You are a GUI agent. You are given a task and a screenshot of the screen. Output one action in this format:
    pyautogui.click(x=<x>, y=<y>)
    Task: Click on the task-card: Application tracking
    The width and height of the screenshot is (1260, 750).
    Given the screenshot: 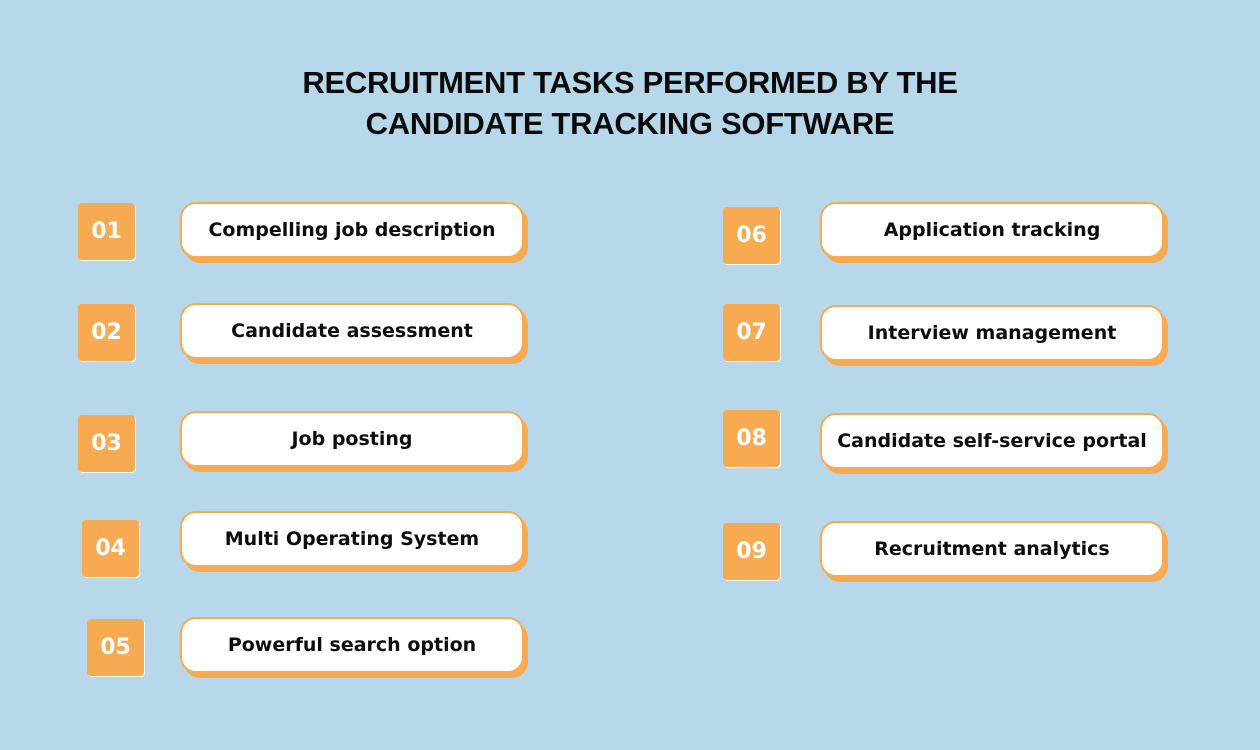 What is the action you would take?
    pyautogui.click(x=992, y=230)
    